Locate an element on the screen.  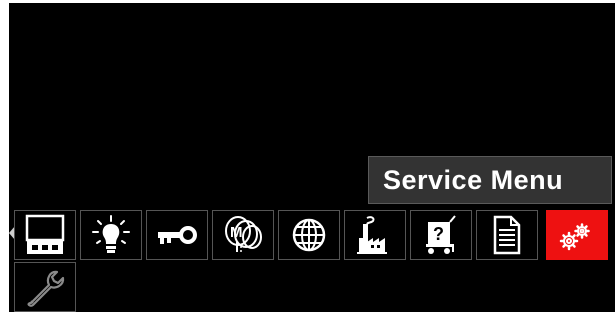
menu-item-language is located at coordinates (309, 235).